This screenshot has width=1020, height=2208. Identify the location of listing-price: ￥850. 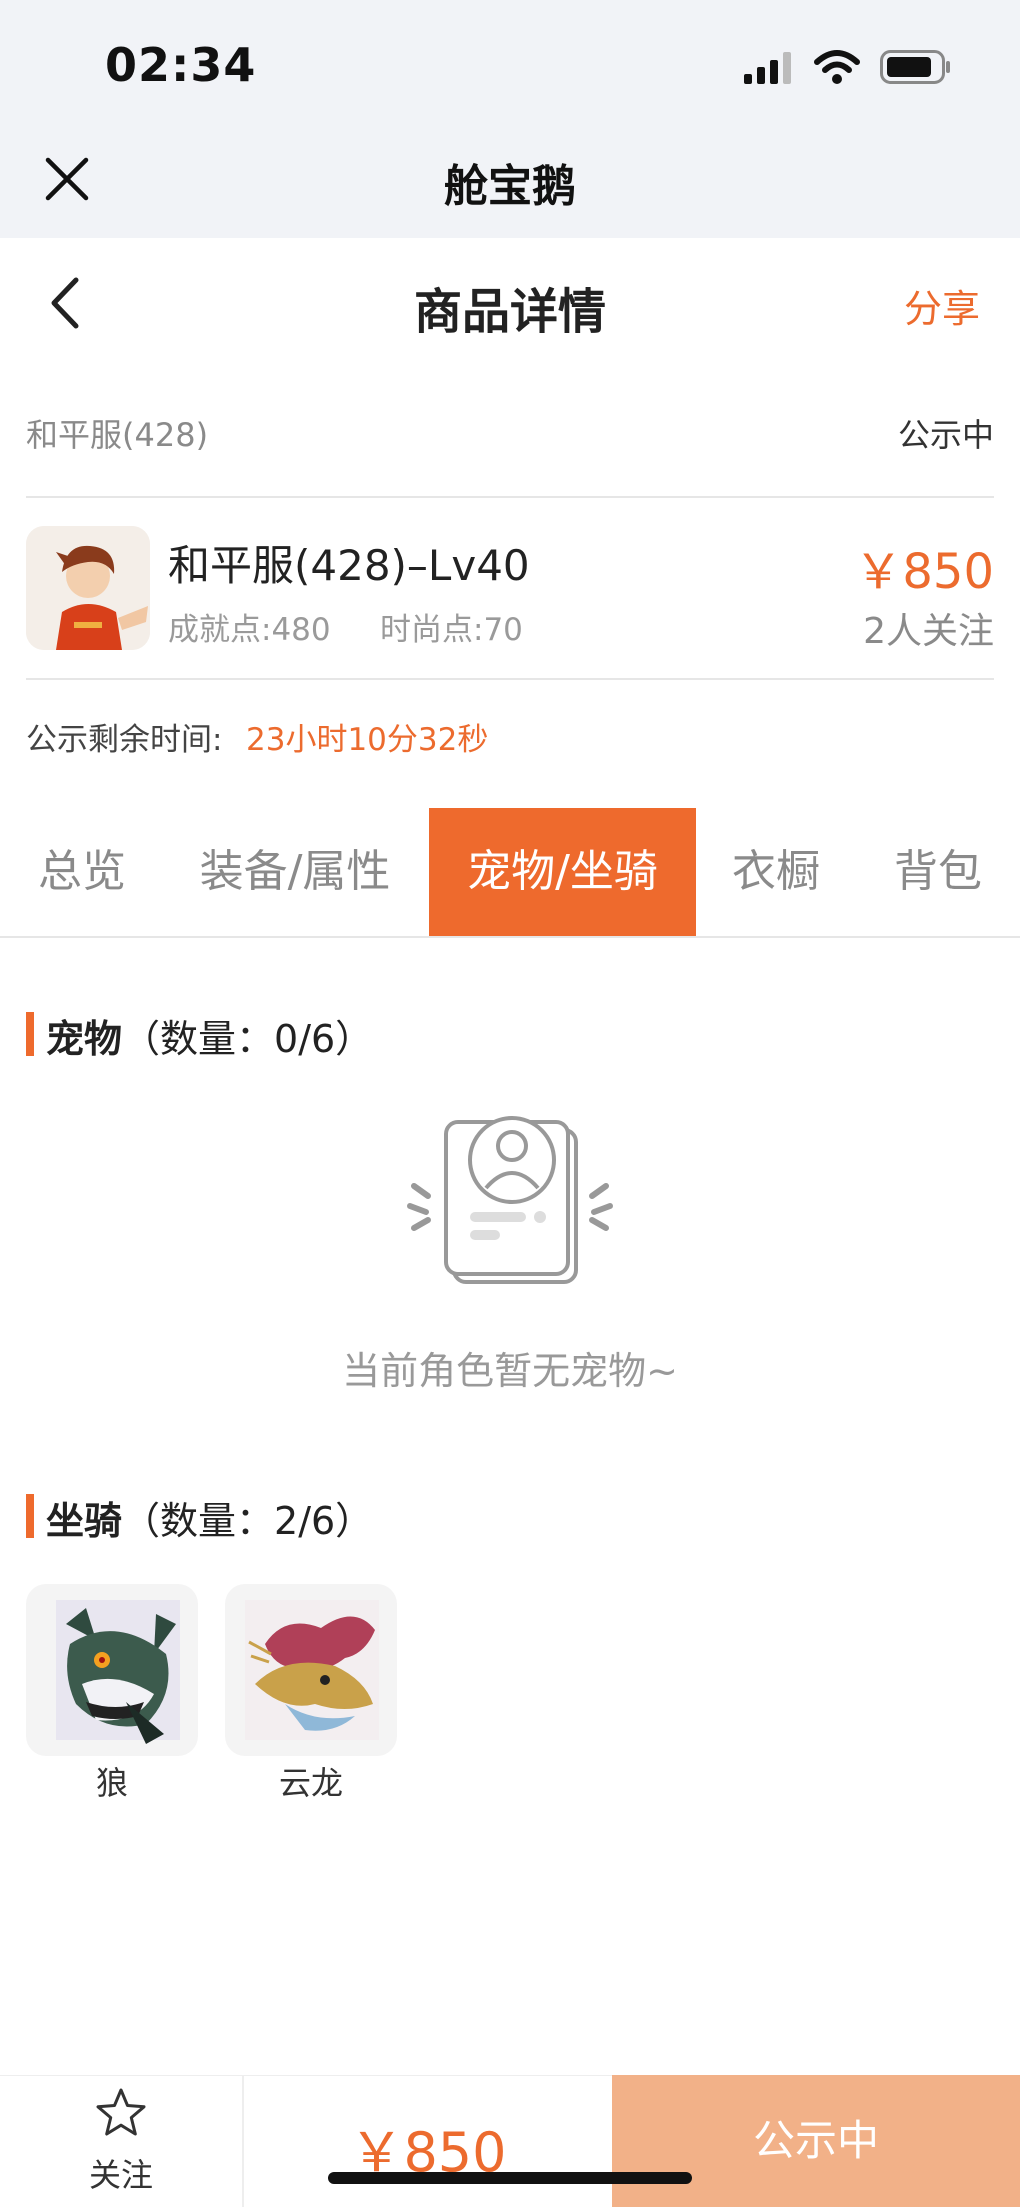
(924, 572).